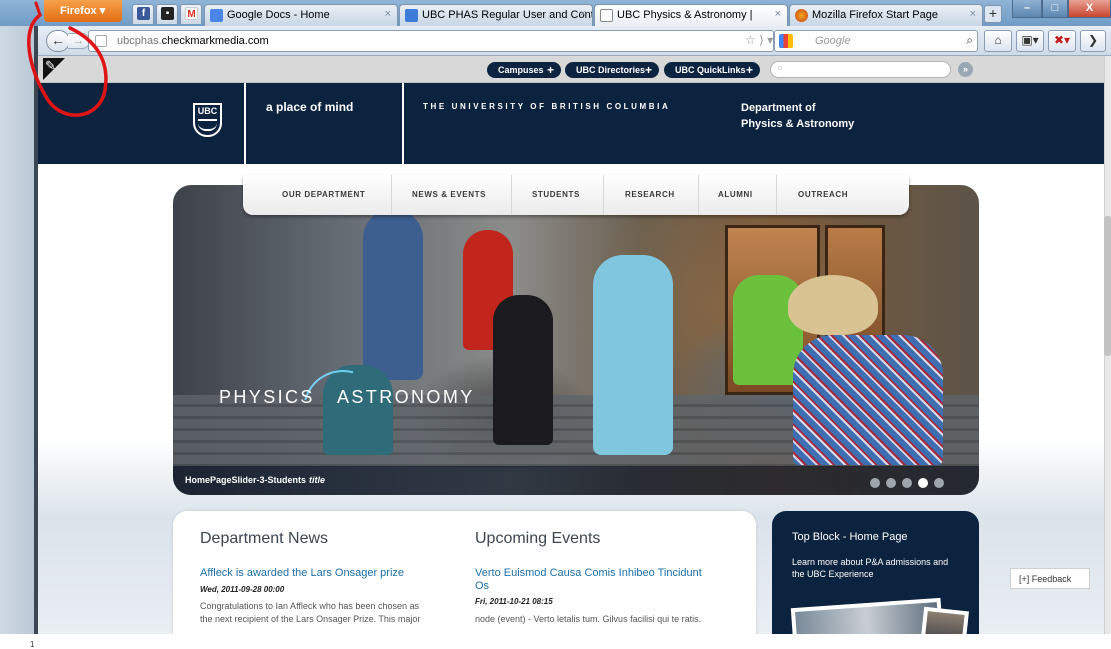 Image resolution: width=1111 pixels, height=649 pixels. What do you see at coordinates (1050, 578) in the screenshot?
I see `feedback-button: [+] Feedback` at bounding box center [1050, 578].